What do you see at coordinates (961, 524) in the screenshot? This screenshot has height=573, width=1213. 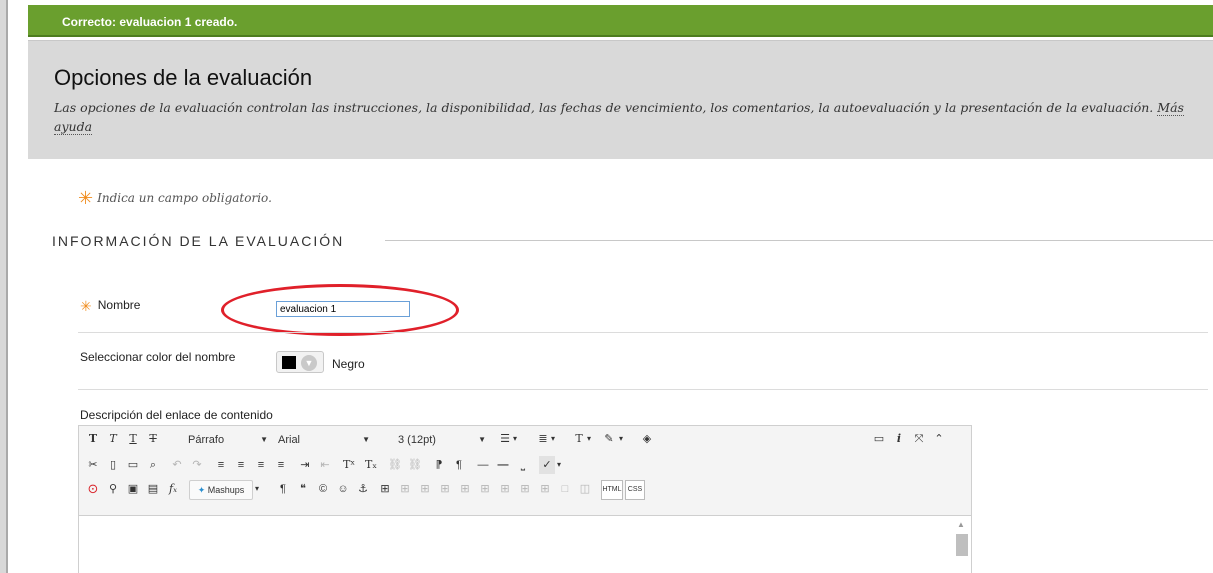 I see `scroll-up-icon: ▲` at bounding box center [961, 524].